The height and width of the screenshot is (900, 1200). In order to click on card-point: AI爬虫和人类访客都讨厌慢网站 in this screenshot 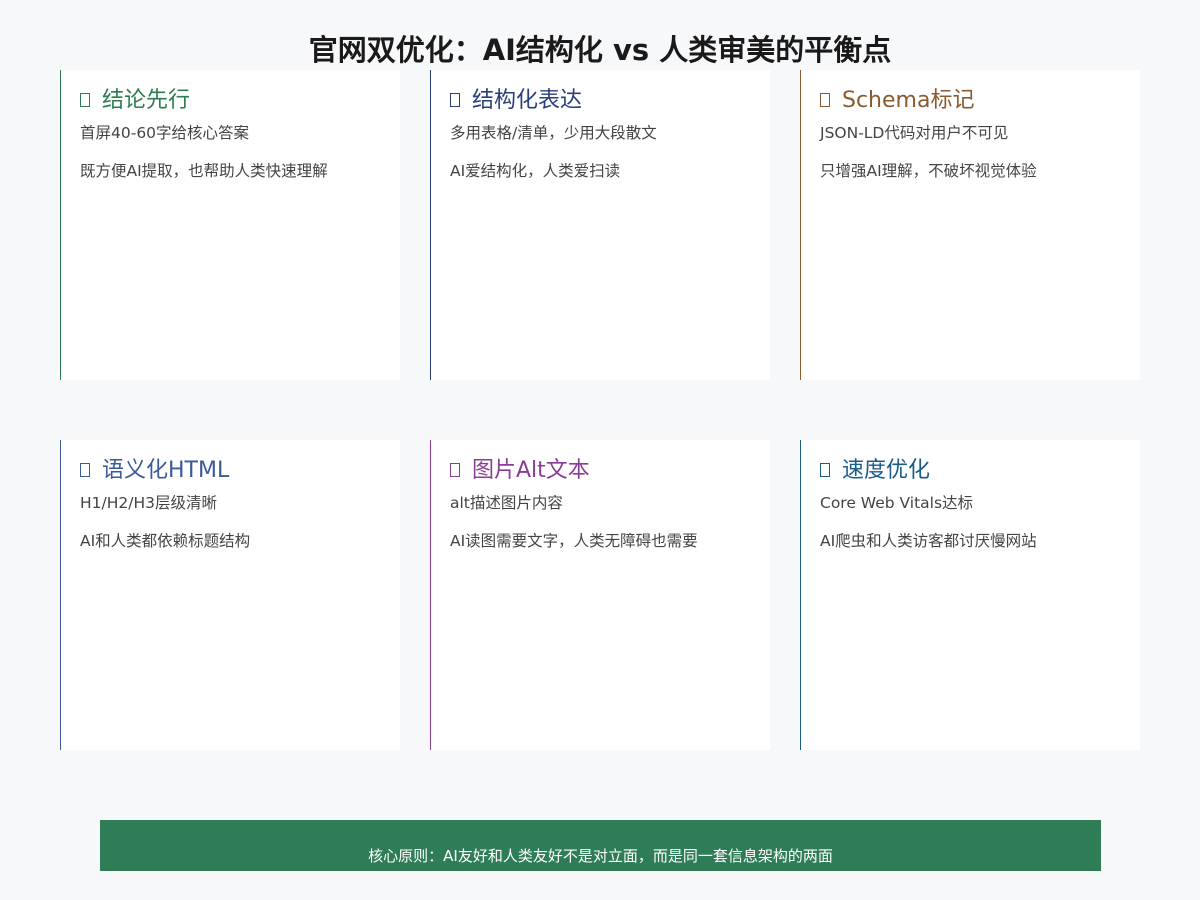, I will do `click(928, 541)`.